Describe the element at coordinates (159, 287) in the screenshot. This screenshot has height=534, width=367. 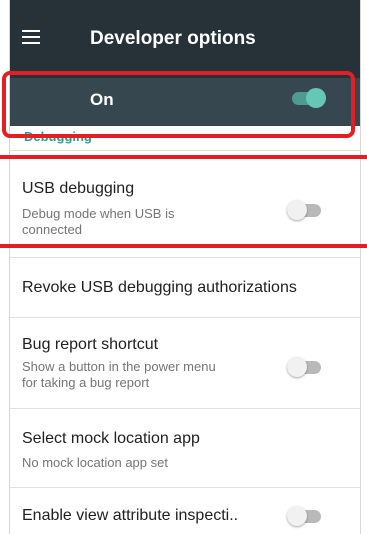
I see `pref-title: Revoke USB debugging authorizations` at that location.